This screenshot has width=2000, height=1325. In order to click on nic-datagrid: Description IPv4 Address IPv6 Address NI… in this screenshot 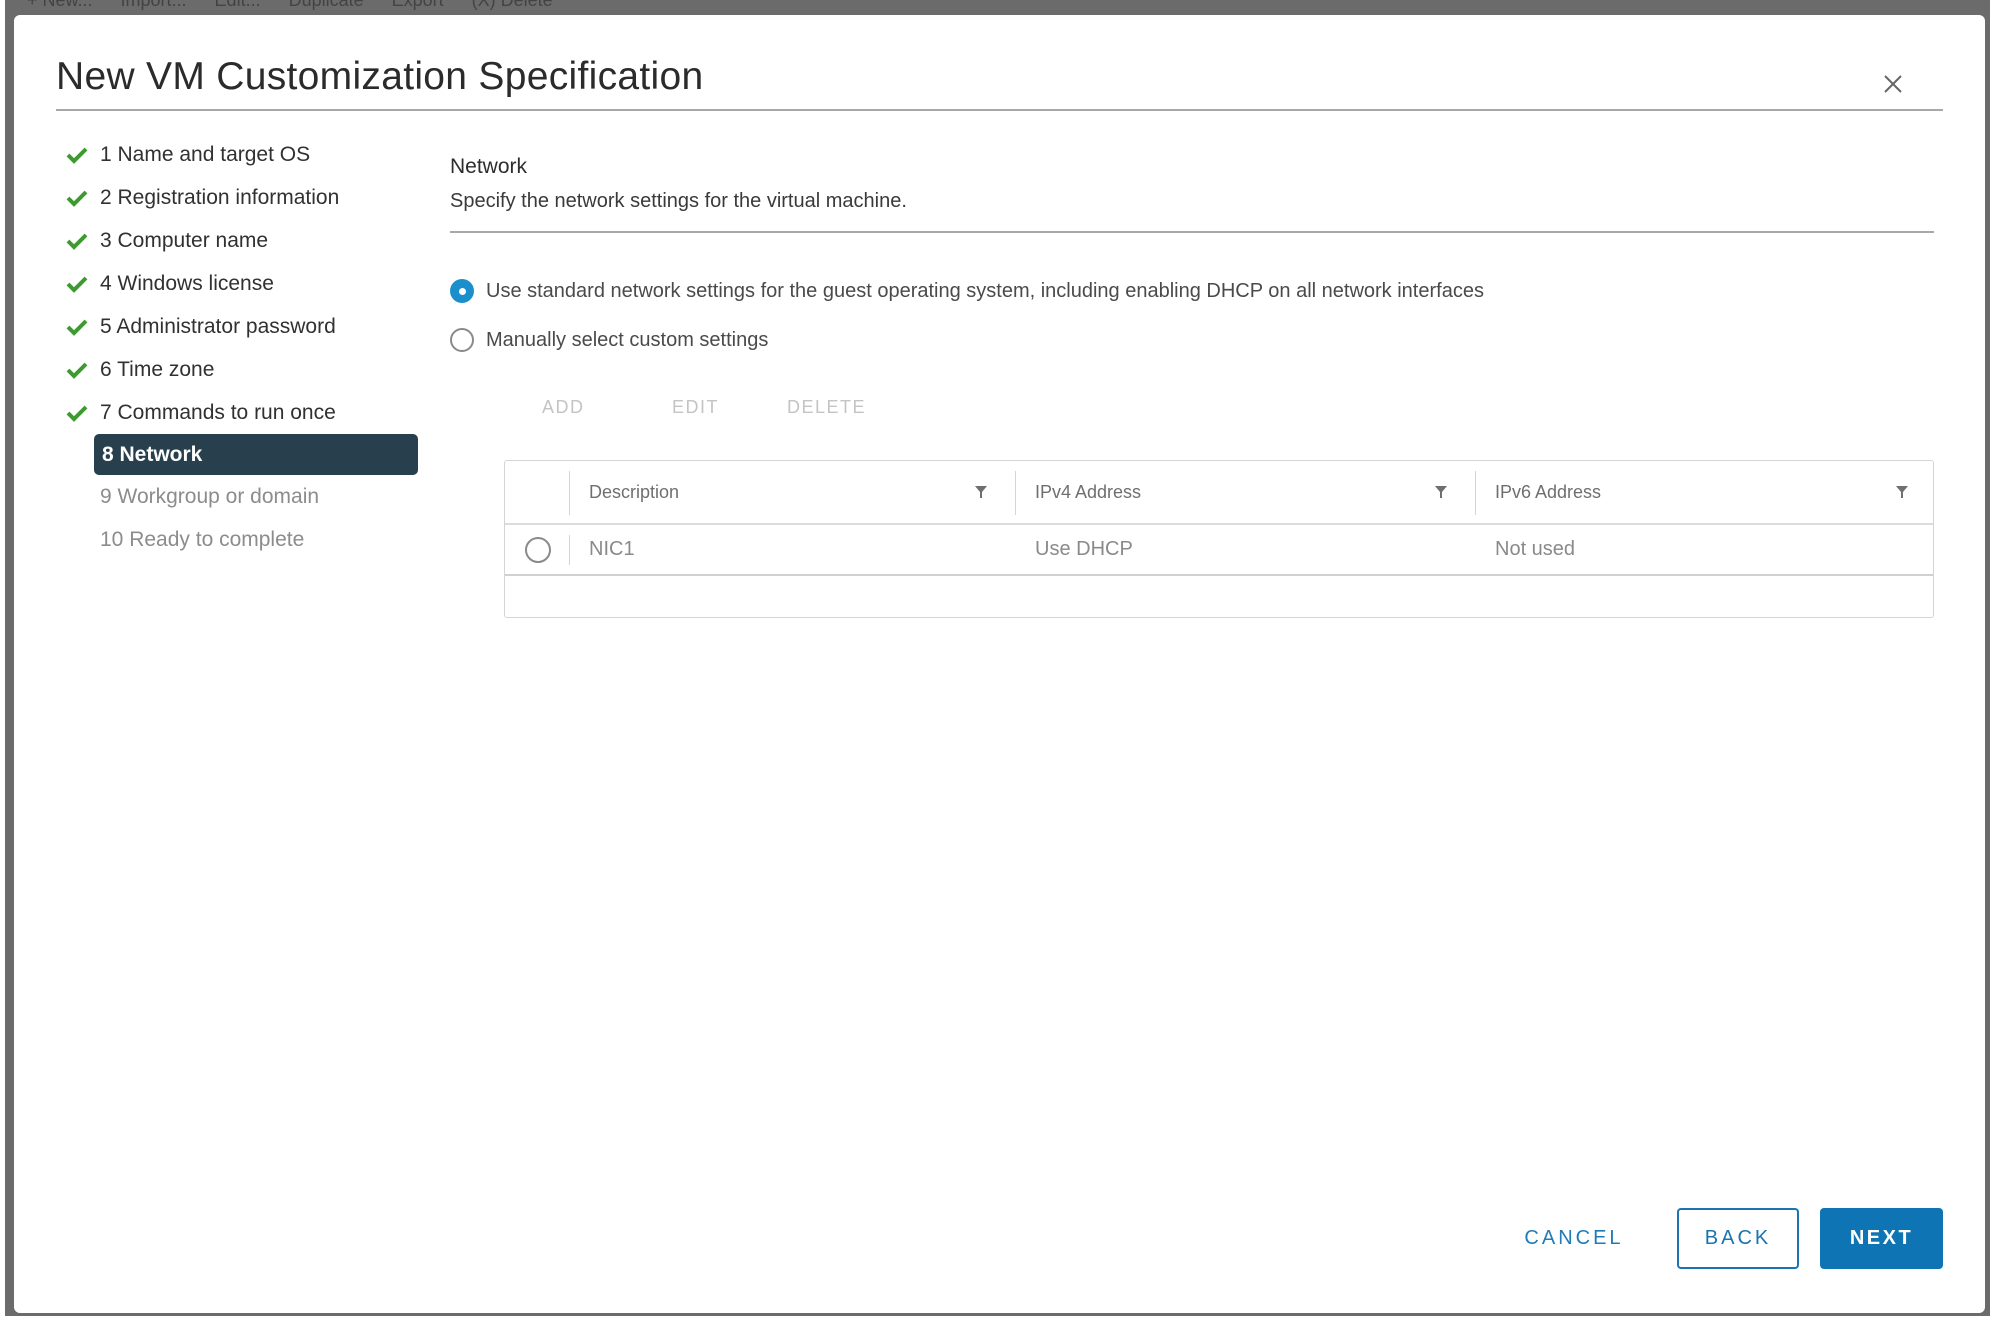, I will do `click(1219, 539)`.